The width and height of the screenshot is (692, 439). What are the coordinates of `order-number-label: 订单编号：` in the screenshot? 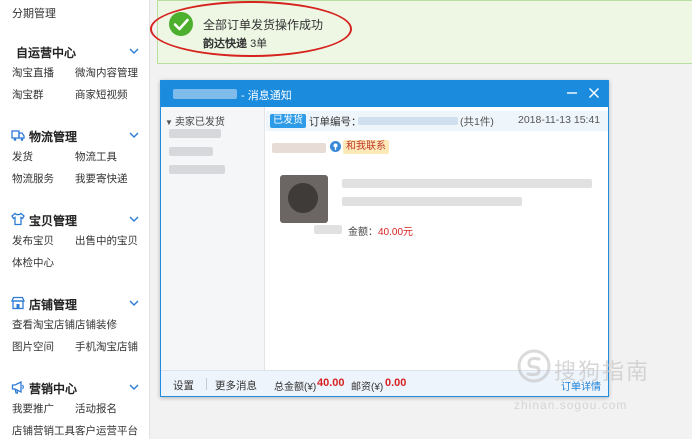 It's located at (335, 122).